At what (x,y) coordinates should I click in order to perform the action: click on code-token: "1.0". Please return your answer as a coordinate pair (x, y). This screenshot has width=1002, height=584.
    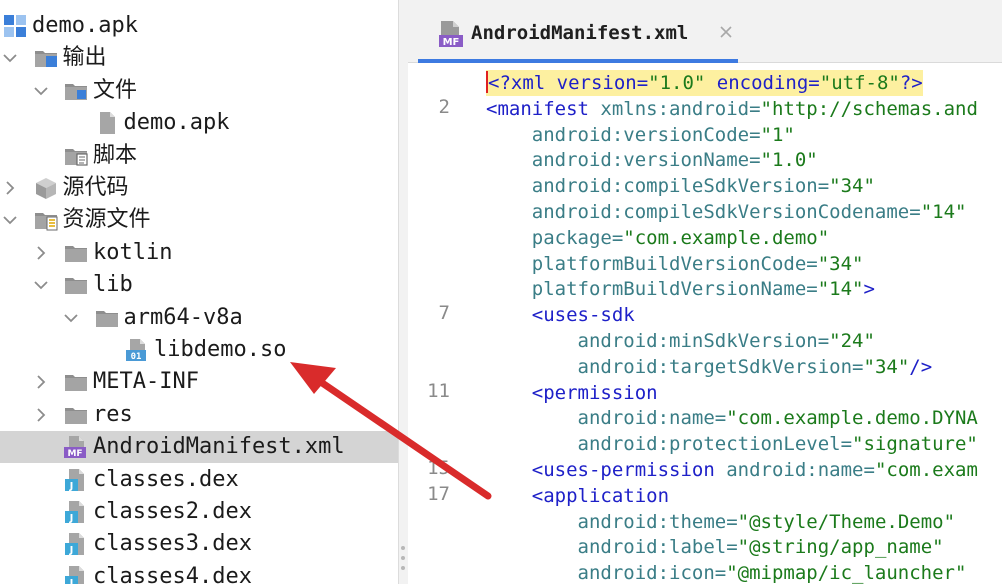
    Looking at the image, I should click on (789, 160).